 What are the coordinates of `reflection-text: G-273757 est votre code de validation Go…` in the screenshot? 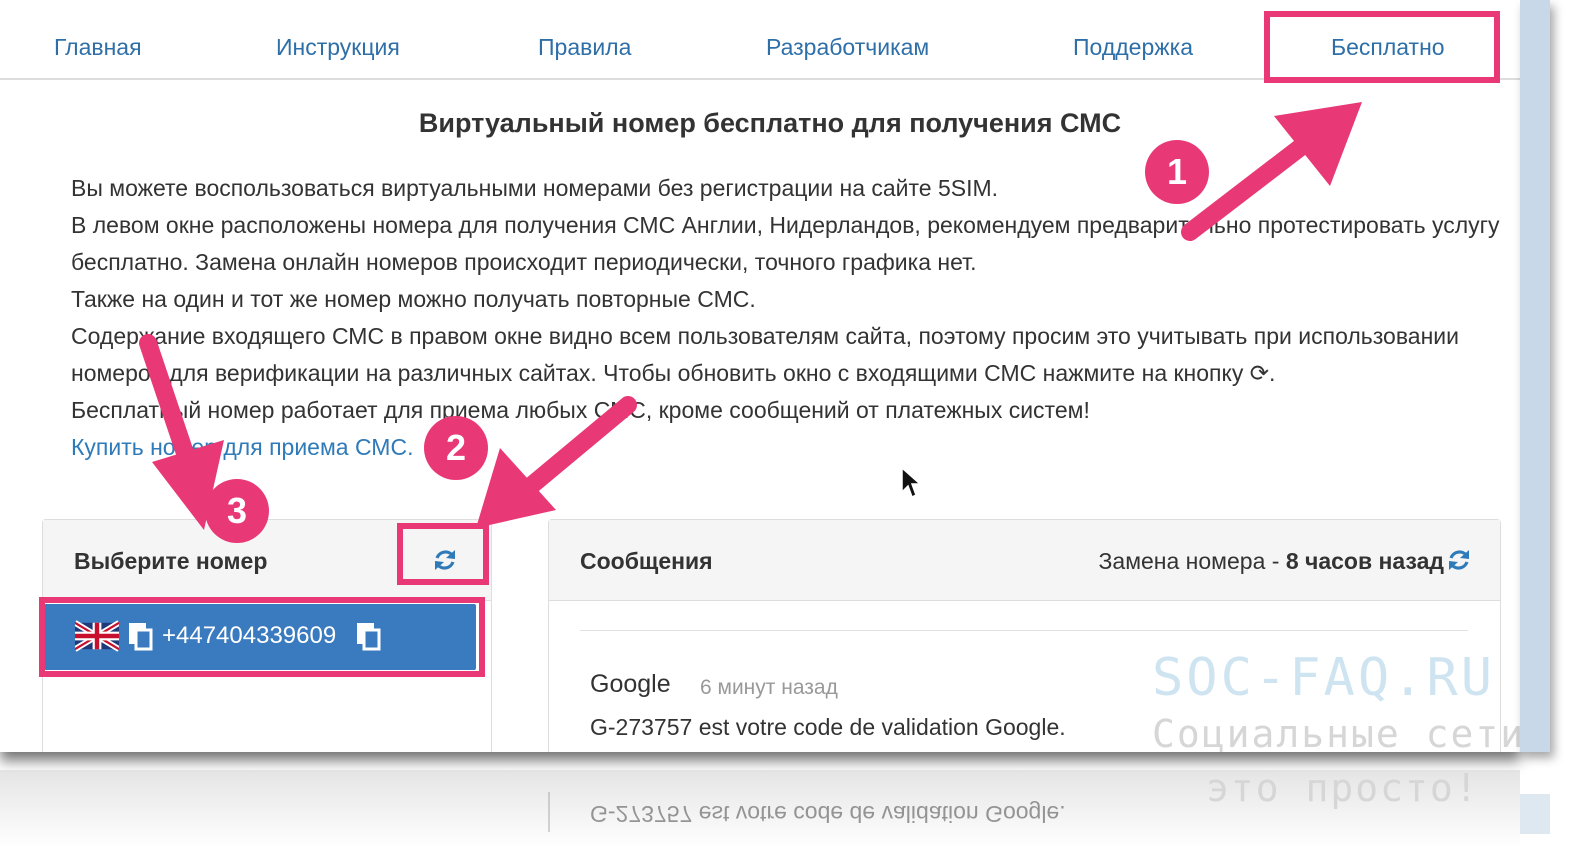 It's located at (828, 814).